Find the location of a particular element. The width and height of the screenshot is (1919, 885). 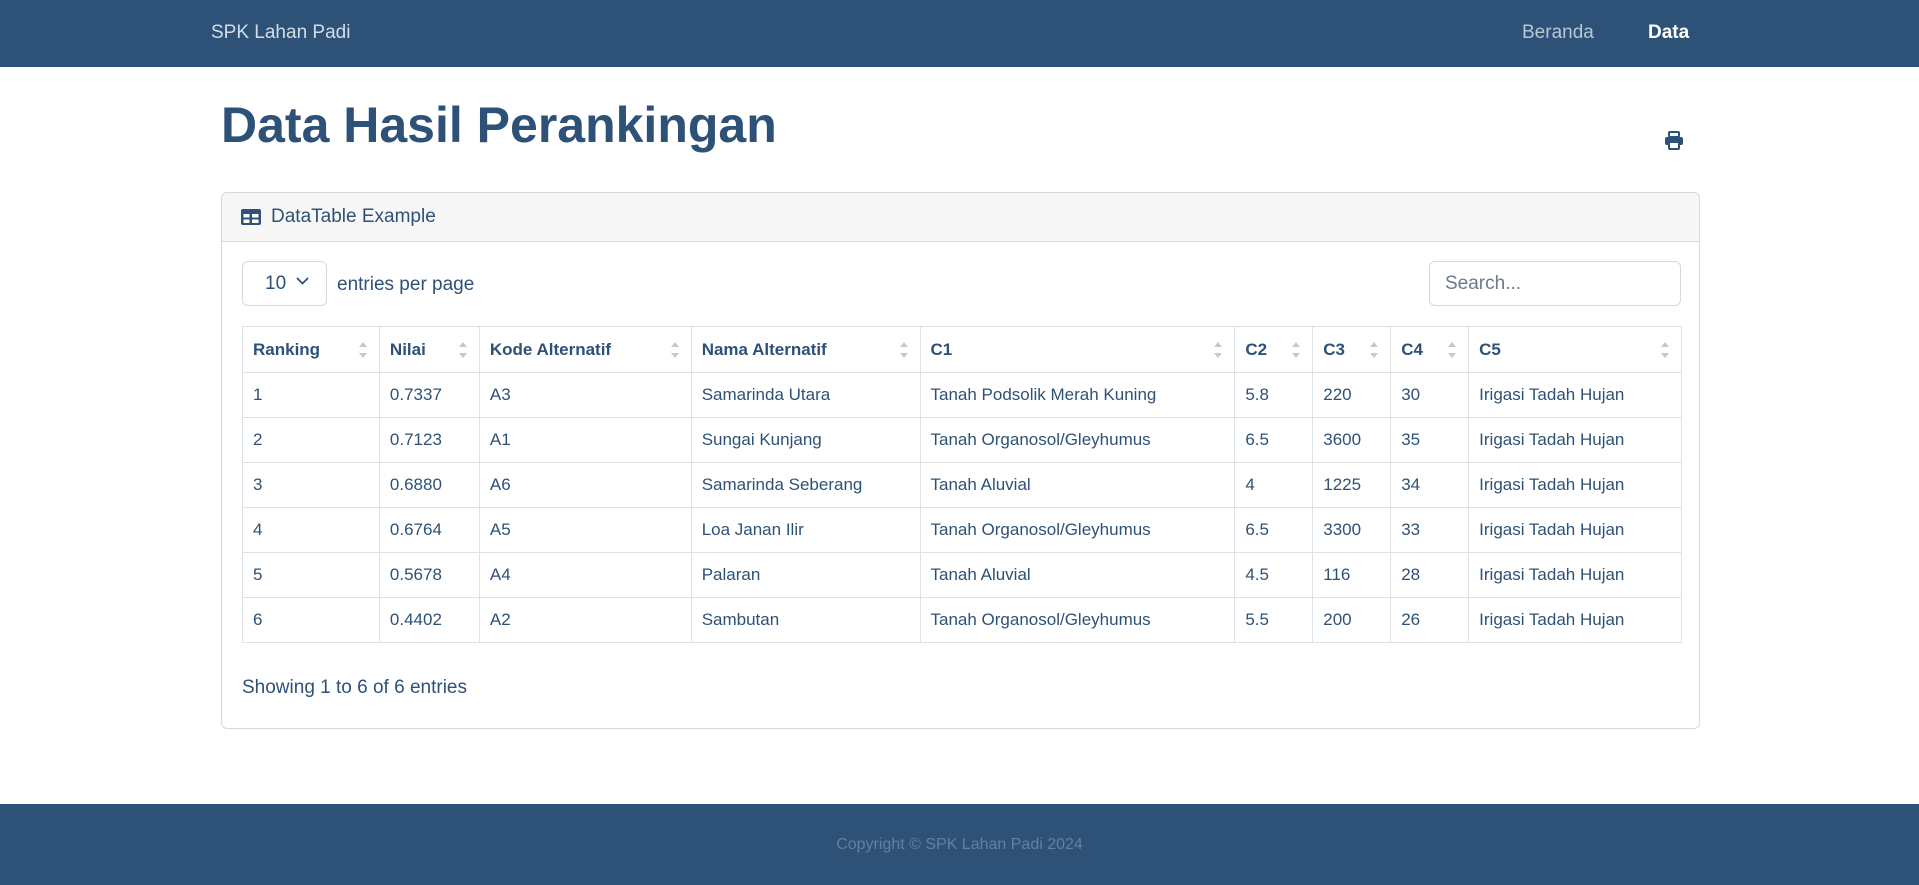

table-cell: 2 is located at coordinates (311, 440).